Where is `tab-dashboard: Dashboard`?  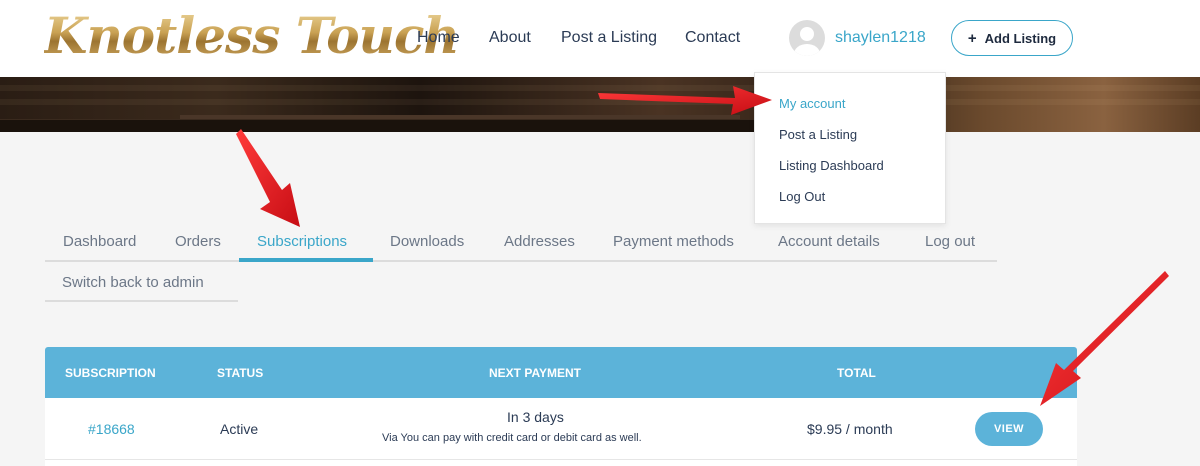 tab-dashboard: Dashboard is located at coordinates (99, 241).